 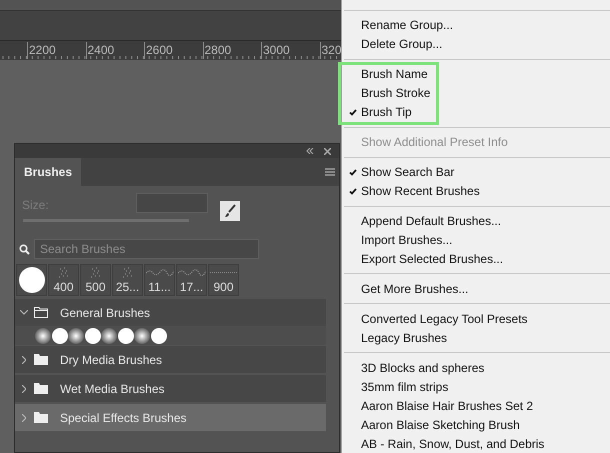 What do you see at coordinates (476, 424) in the screenshot?
I see `menu-item: Aaron Blaise Sketching Brush` at bounding box center [476, 424].